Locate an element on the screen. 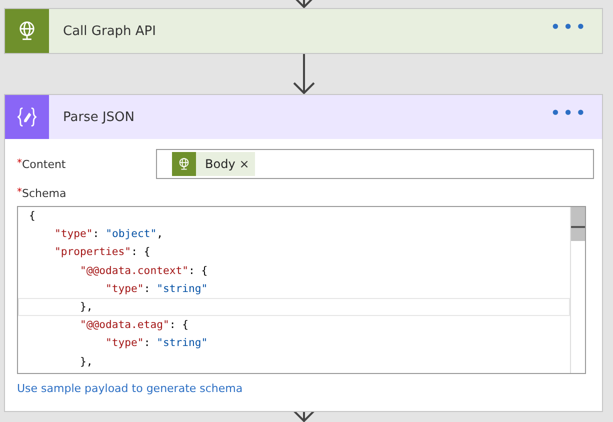  card-header: Parse JSON ••• is located at coordinates (303, 117).